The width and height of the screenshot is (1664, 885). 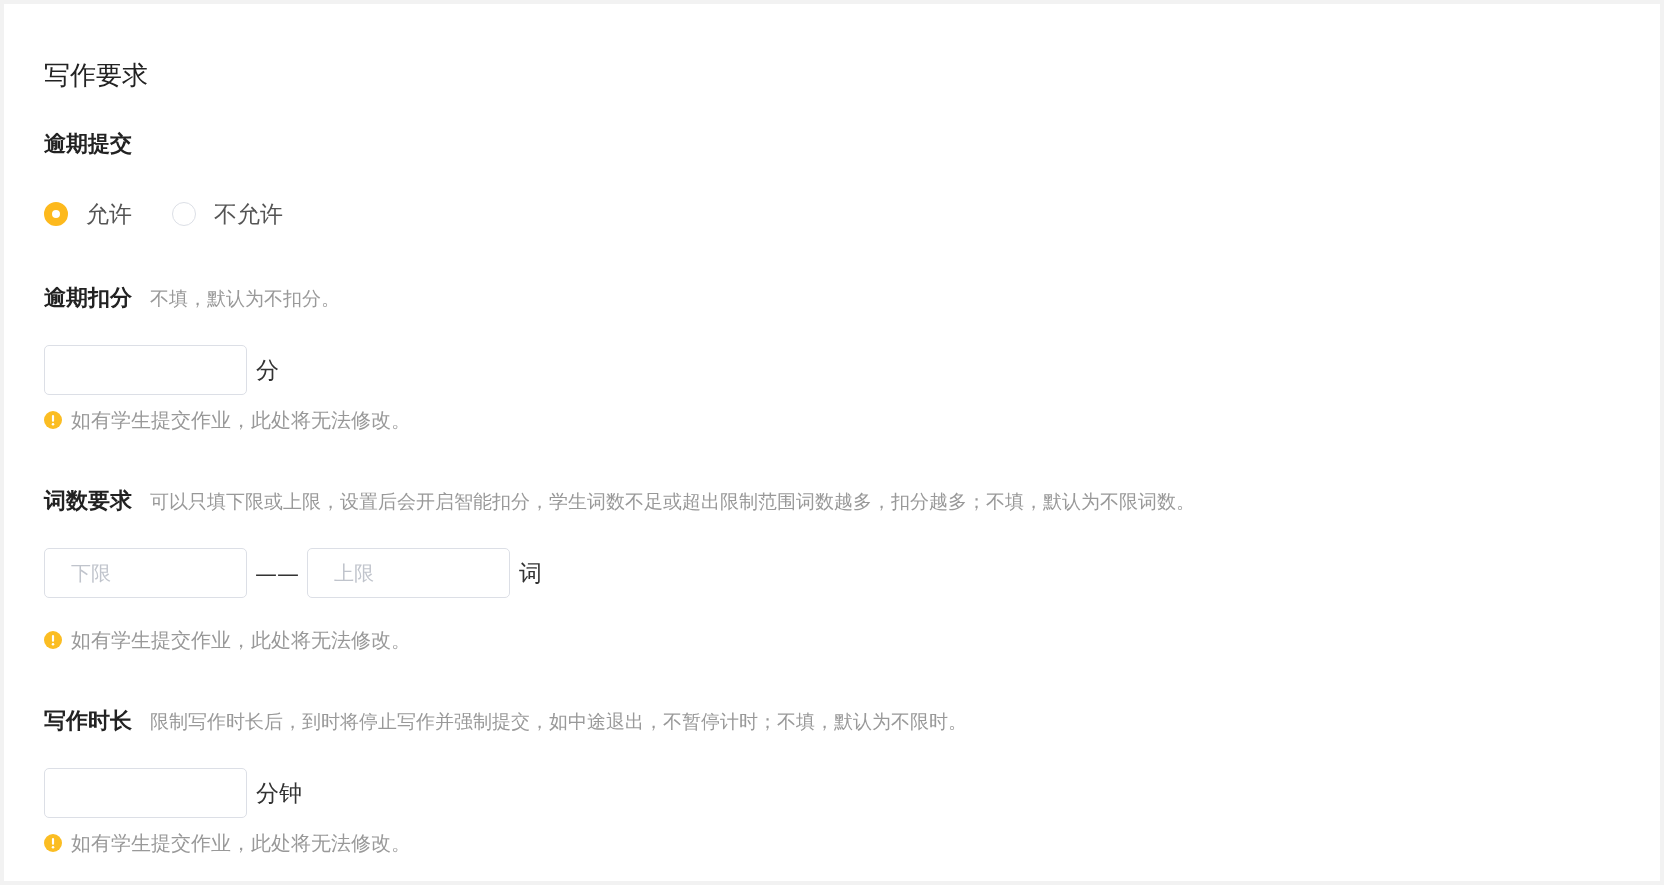 I want to click on unit-label: 分, so click(x=267, y=370).